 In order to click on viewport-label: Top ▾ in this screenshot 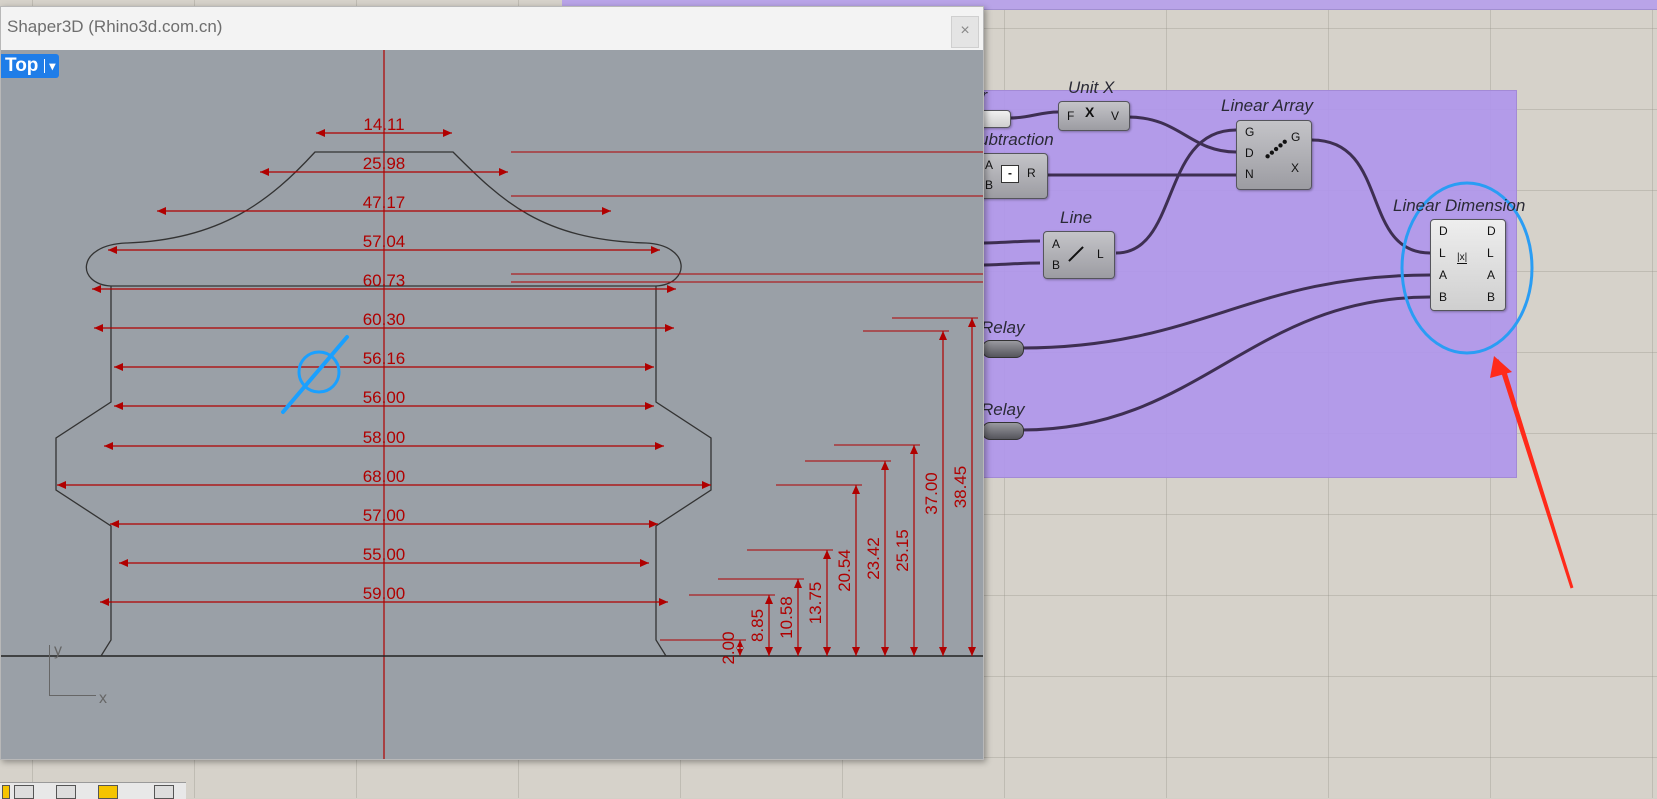, I will do `click(30, 66)`.